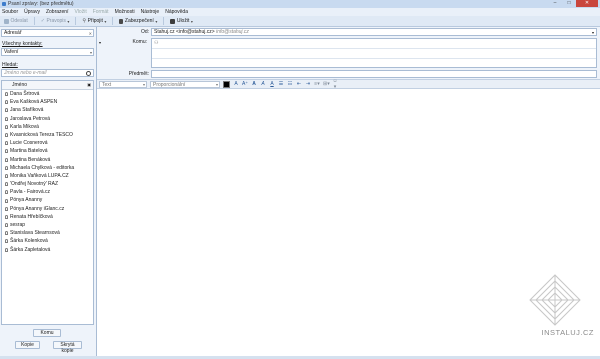  Describe the element at coordinates (47, 73) in the screenshot. I see `search-input: Jméno nebo e-mail` at that location.